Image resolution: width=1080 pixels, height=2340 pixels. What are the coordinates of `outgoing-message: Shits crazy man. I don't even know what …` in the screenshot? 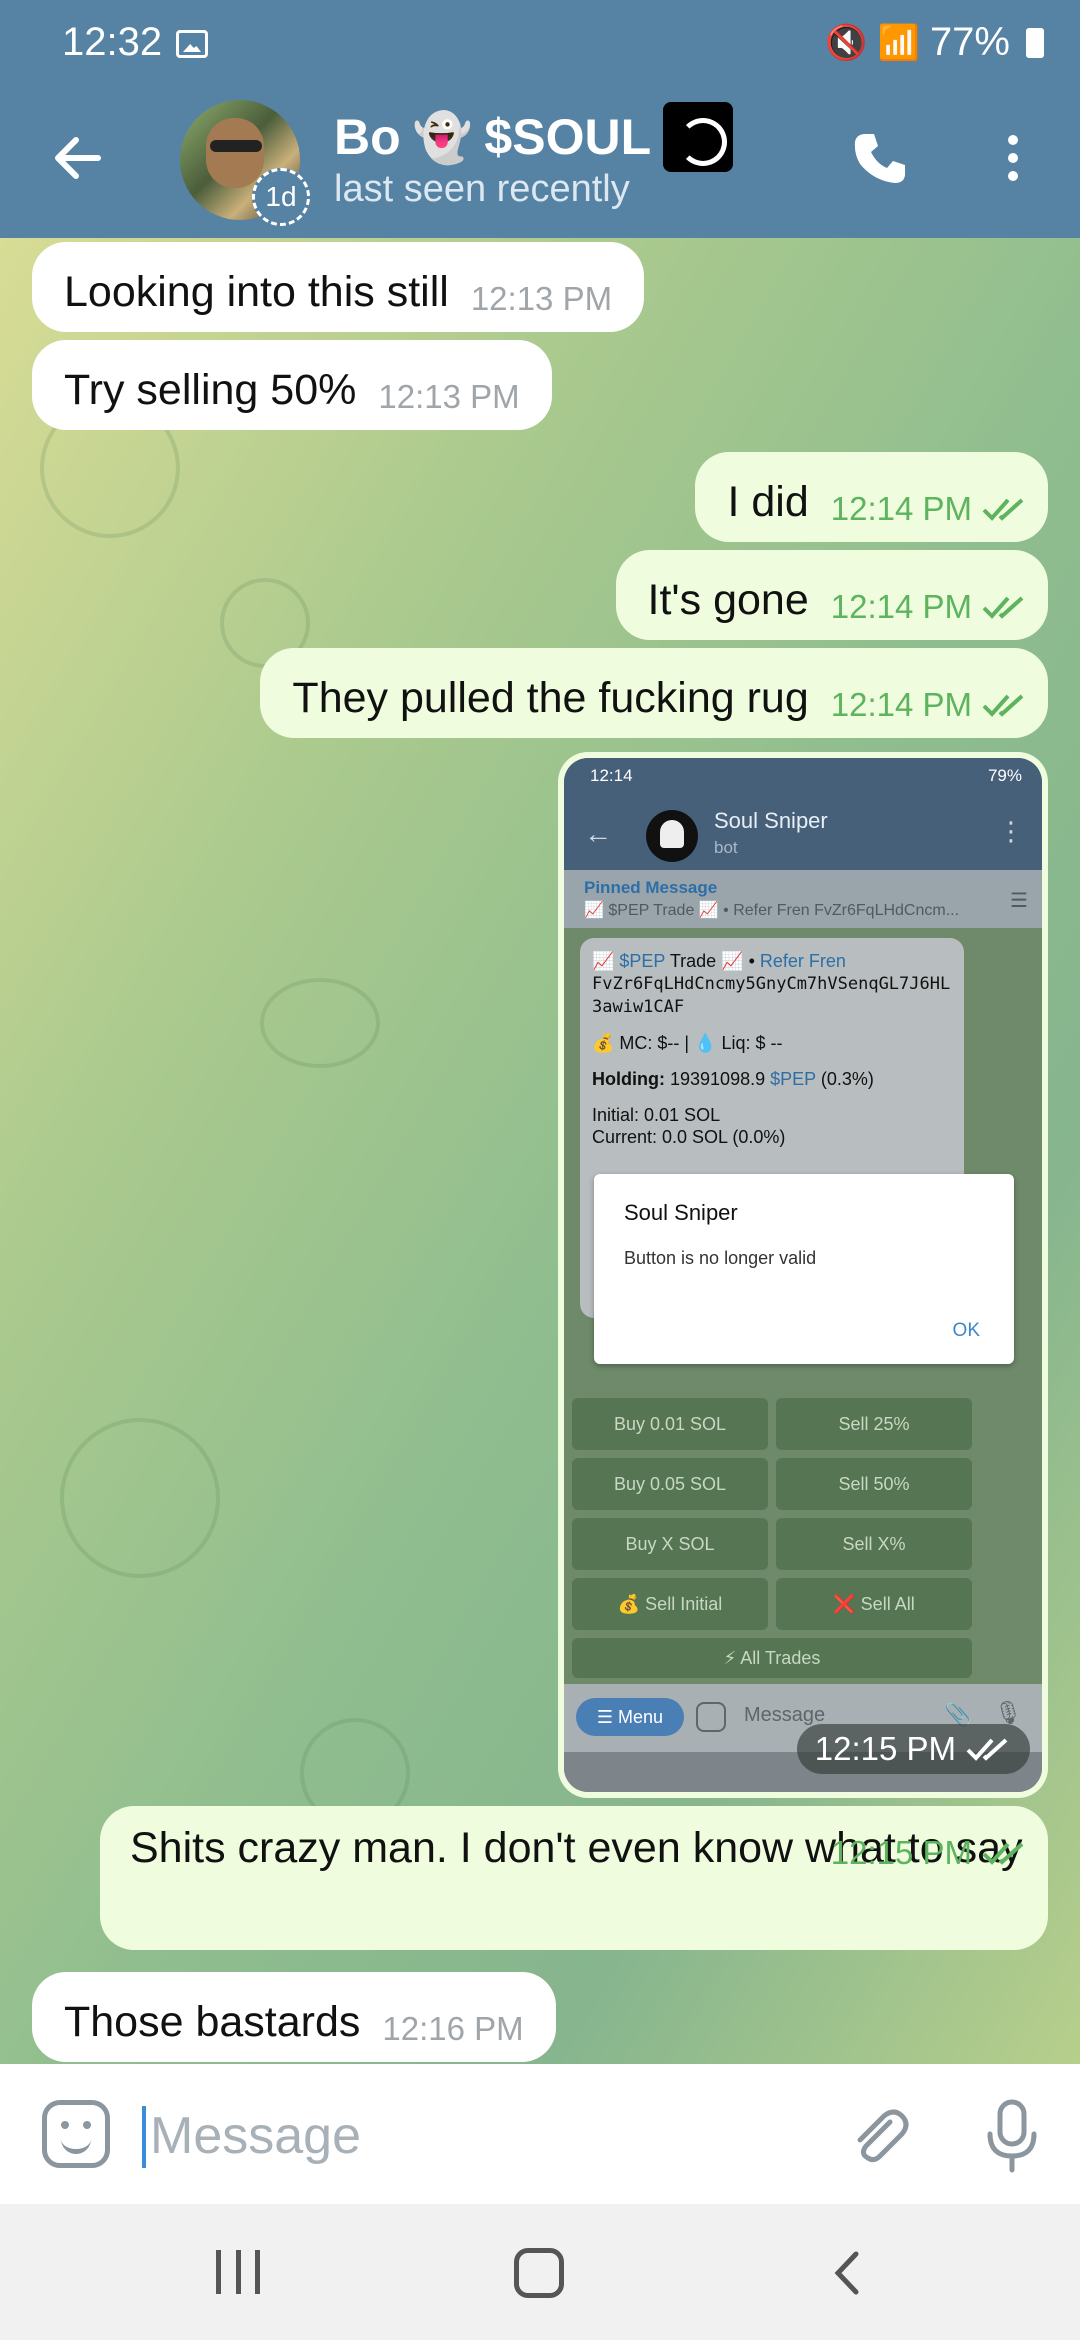 It's located at (574, 1878).